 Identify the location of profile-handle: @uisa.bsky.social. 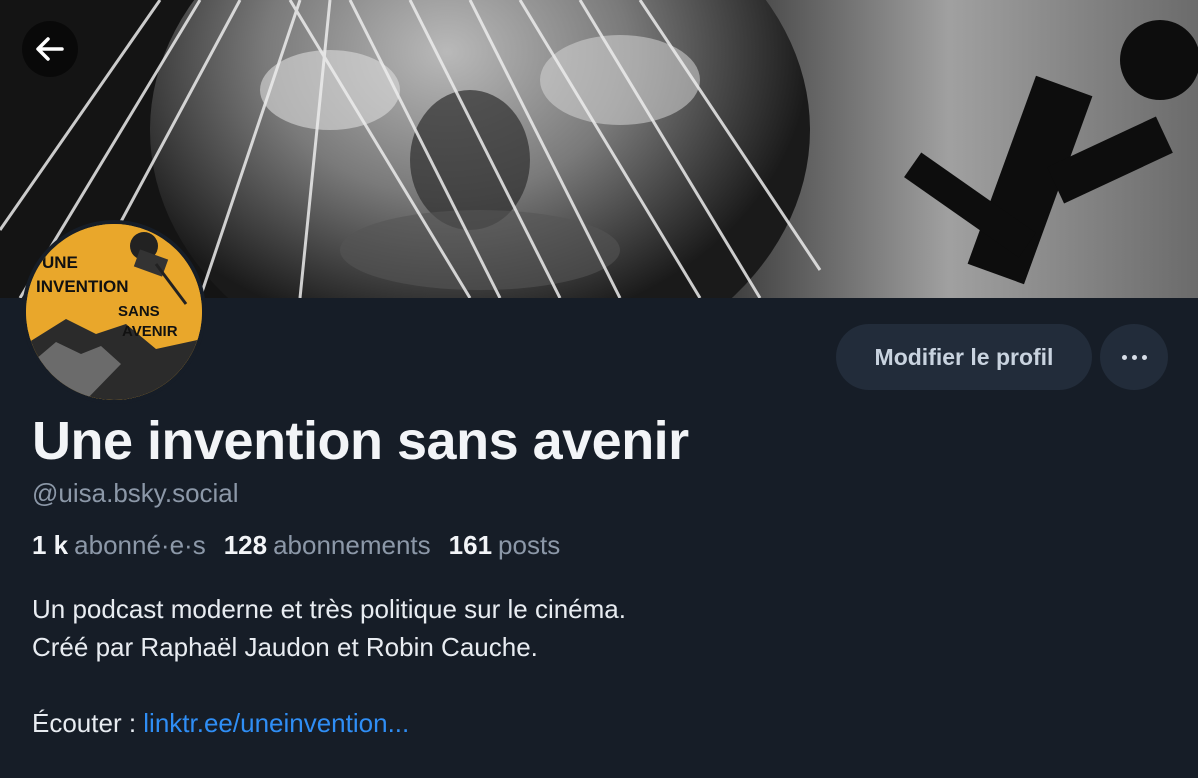
(135, 493).